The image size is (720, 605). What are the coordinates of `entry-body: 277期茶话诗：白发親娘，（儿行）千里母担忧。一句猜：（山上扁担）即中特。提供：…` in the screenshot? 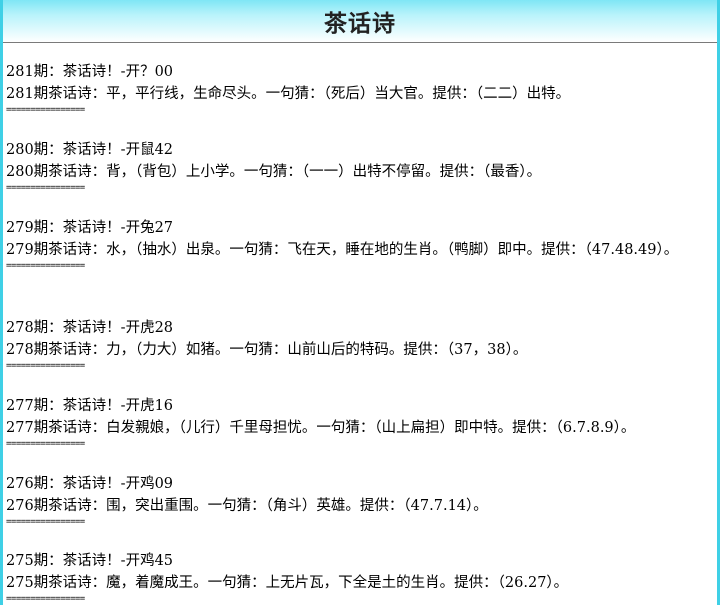 It's located at (321, 428).